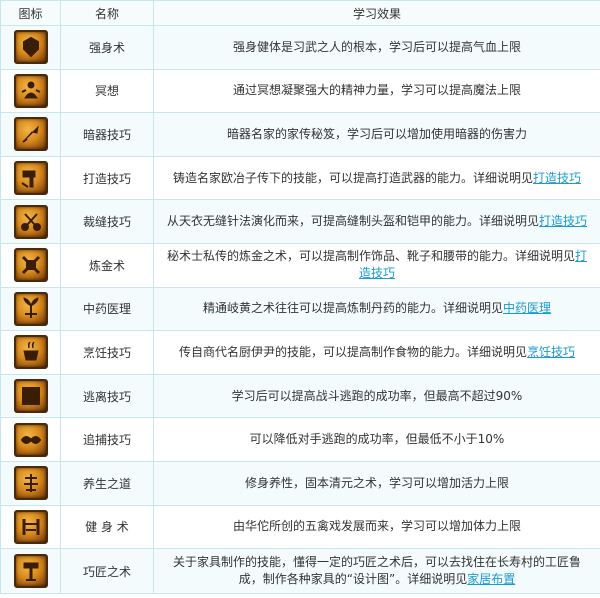  I want to click on skill-name: 逃离技巧, so click(107, 396).